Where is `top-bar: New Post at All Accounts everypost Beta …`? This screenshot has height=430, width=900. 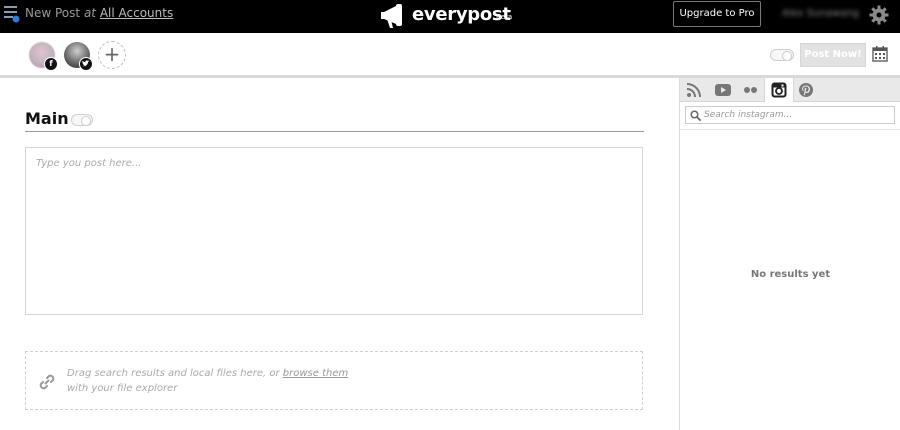
top-bar: New Post at All Accounts everypost Beta … is located at coordinates (450, 16).